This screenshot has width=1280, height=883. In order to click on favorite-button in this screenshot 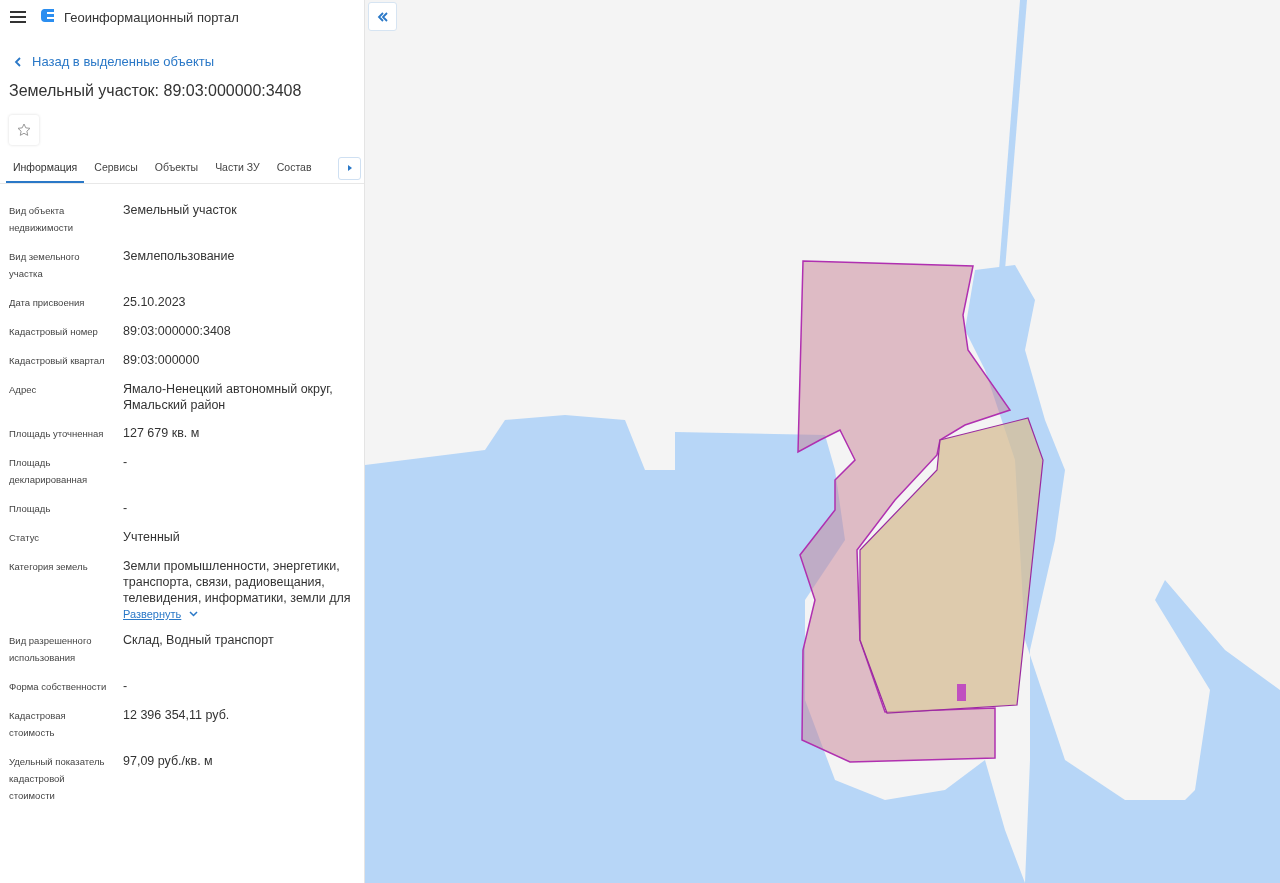, I will do `click(24, 130)`.